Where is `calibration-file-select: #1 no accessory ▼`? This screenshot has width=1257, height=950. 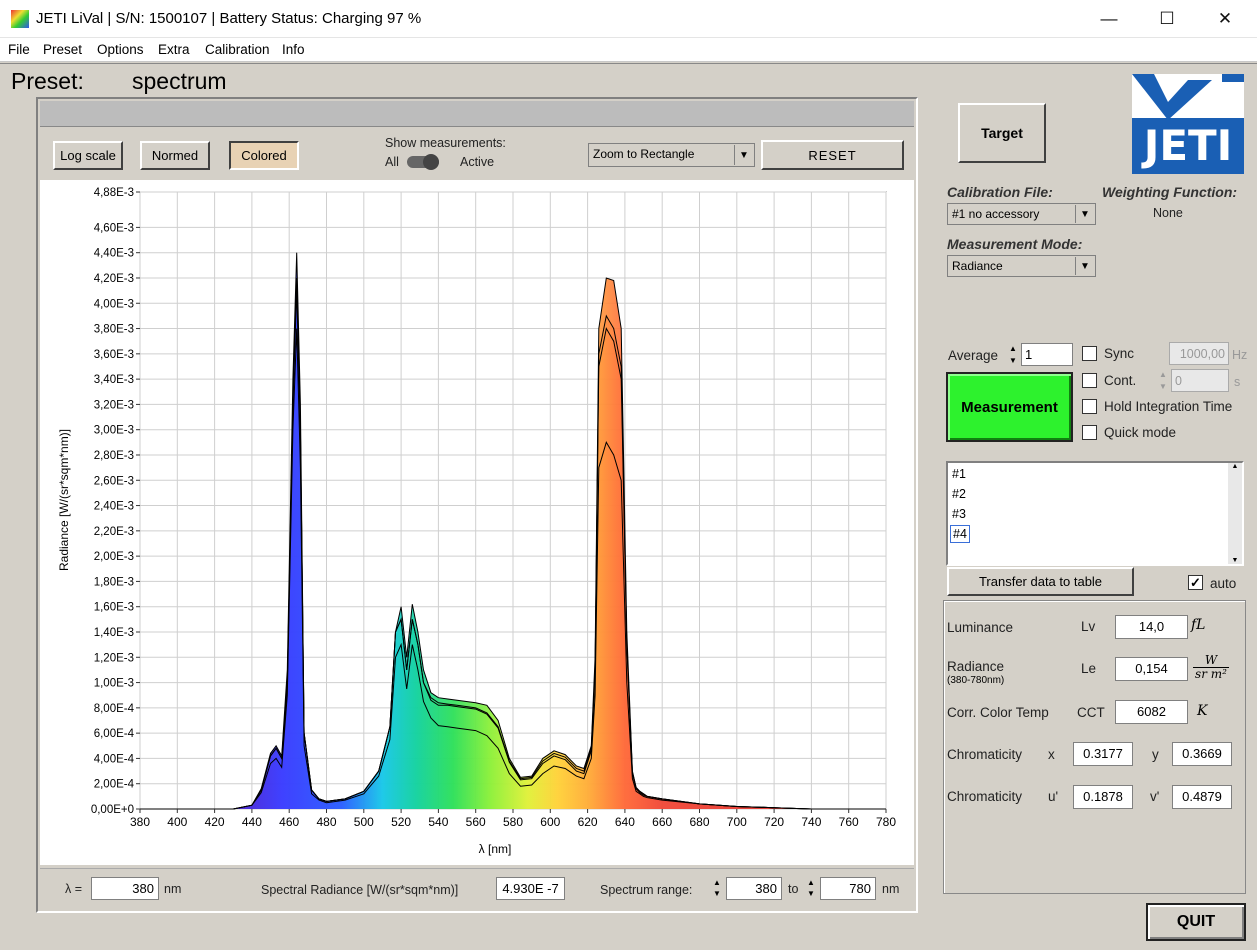 calibration-file-select: #1 no accessory ▼ is located at coordinates (1021, 214).